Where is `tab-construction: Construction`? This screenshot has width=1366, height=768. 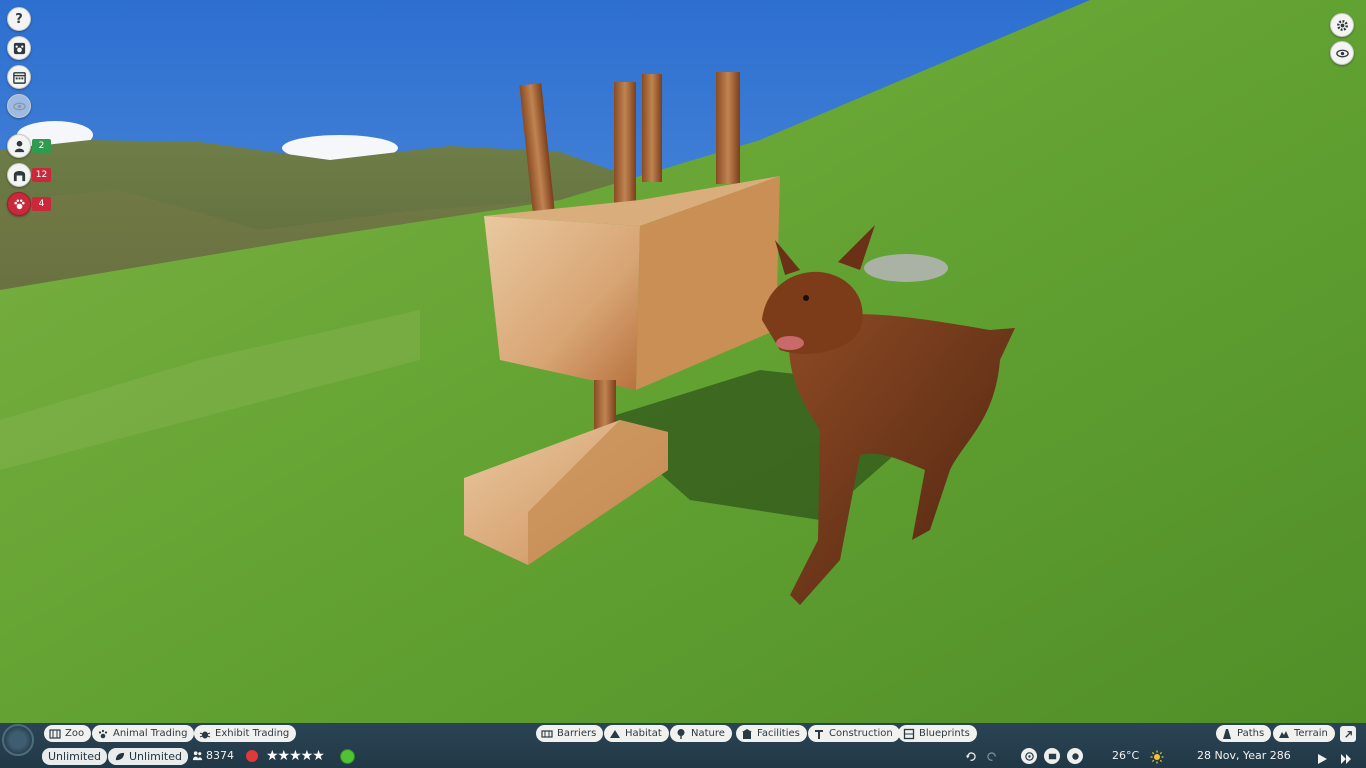 tab-construction: Construction is located at coordinates (854, 733).